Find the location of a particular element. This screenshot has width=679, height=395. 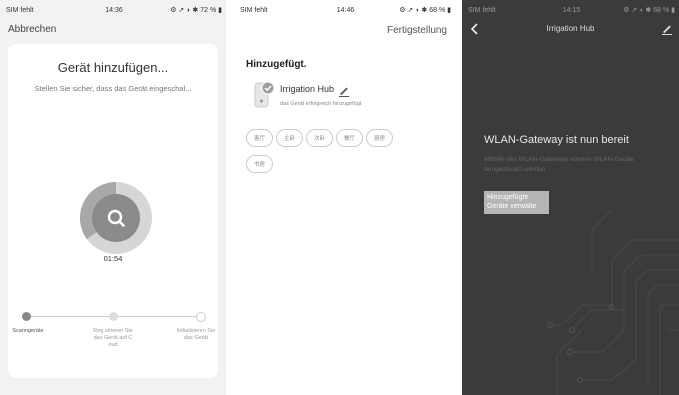

device-status-text: das Gerät erfolgreich hinzugefügt is located at coordinates (321, 104).